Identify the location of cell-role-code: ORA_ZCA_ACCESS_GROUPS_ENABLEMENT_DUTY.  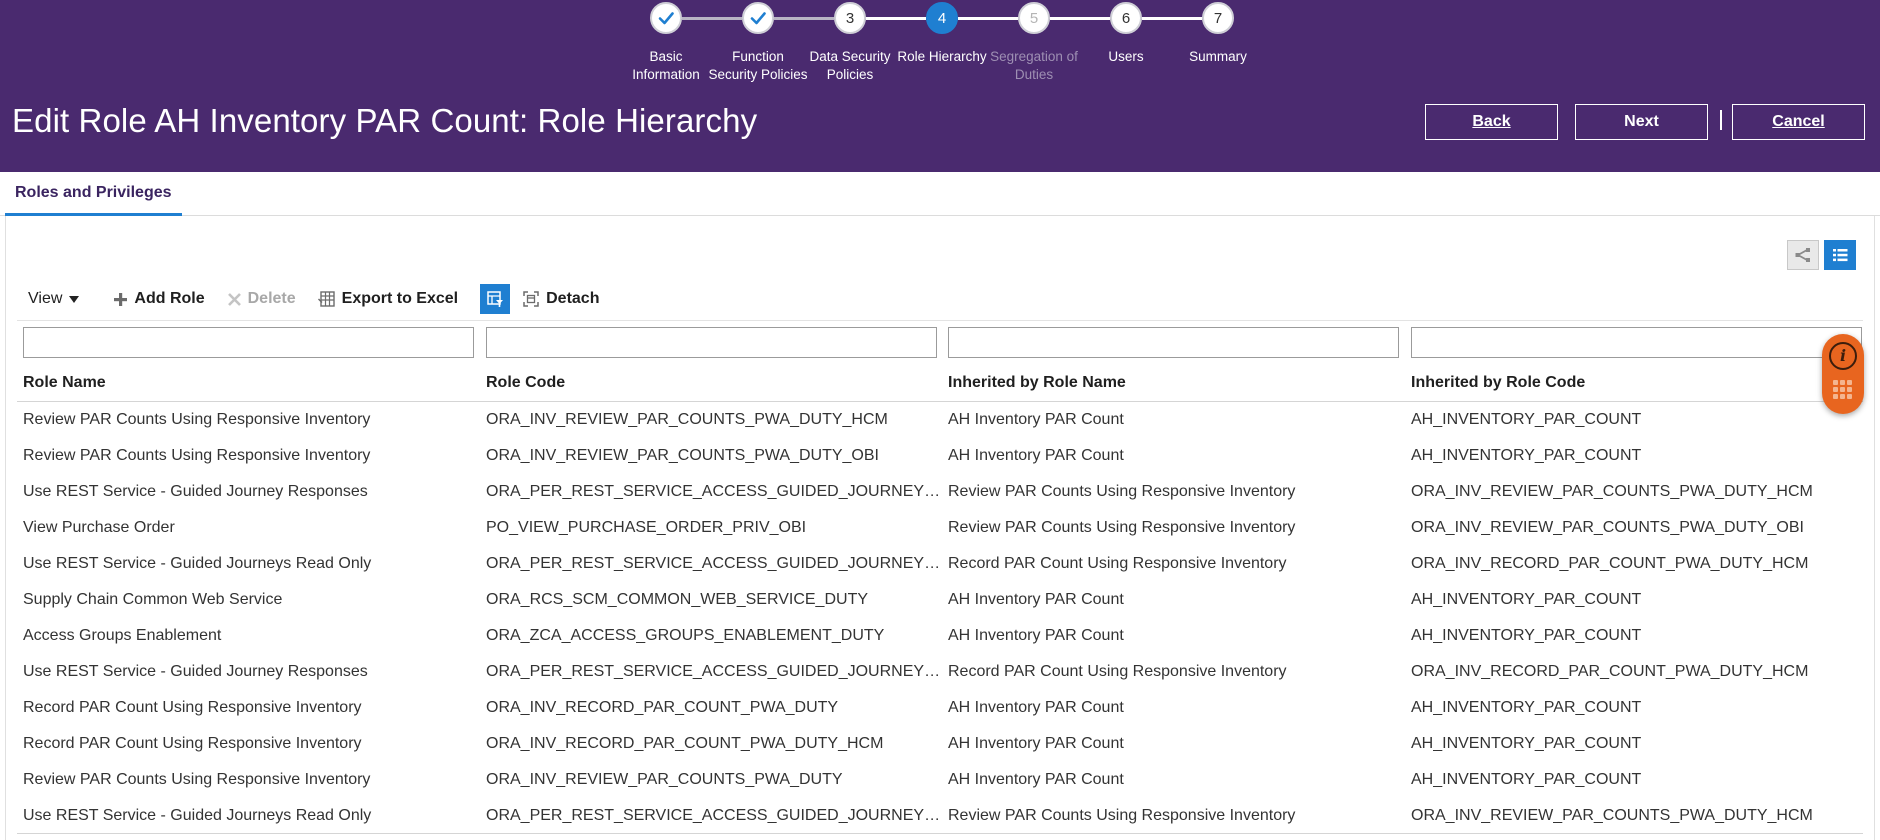
(685, 635).